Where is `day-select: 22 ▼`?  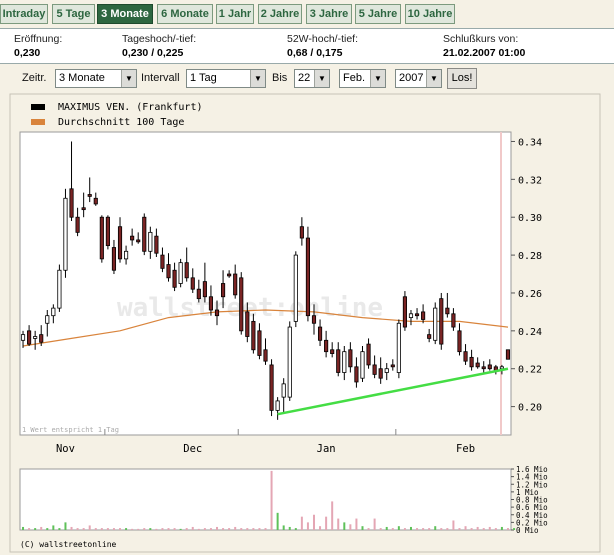
day-select: 22 ▼ is located at coordinates (312, 78).